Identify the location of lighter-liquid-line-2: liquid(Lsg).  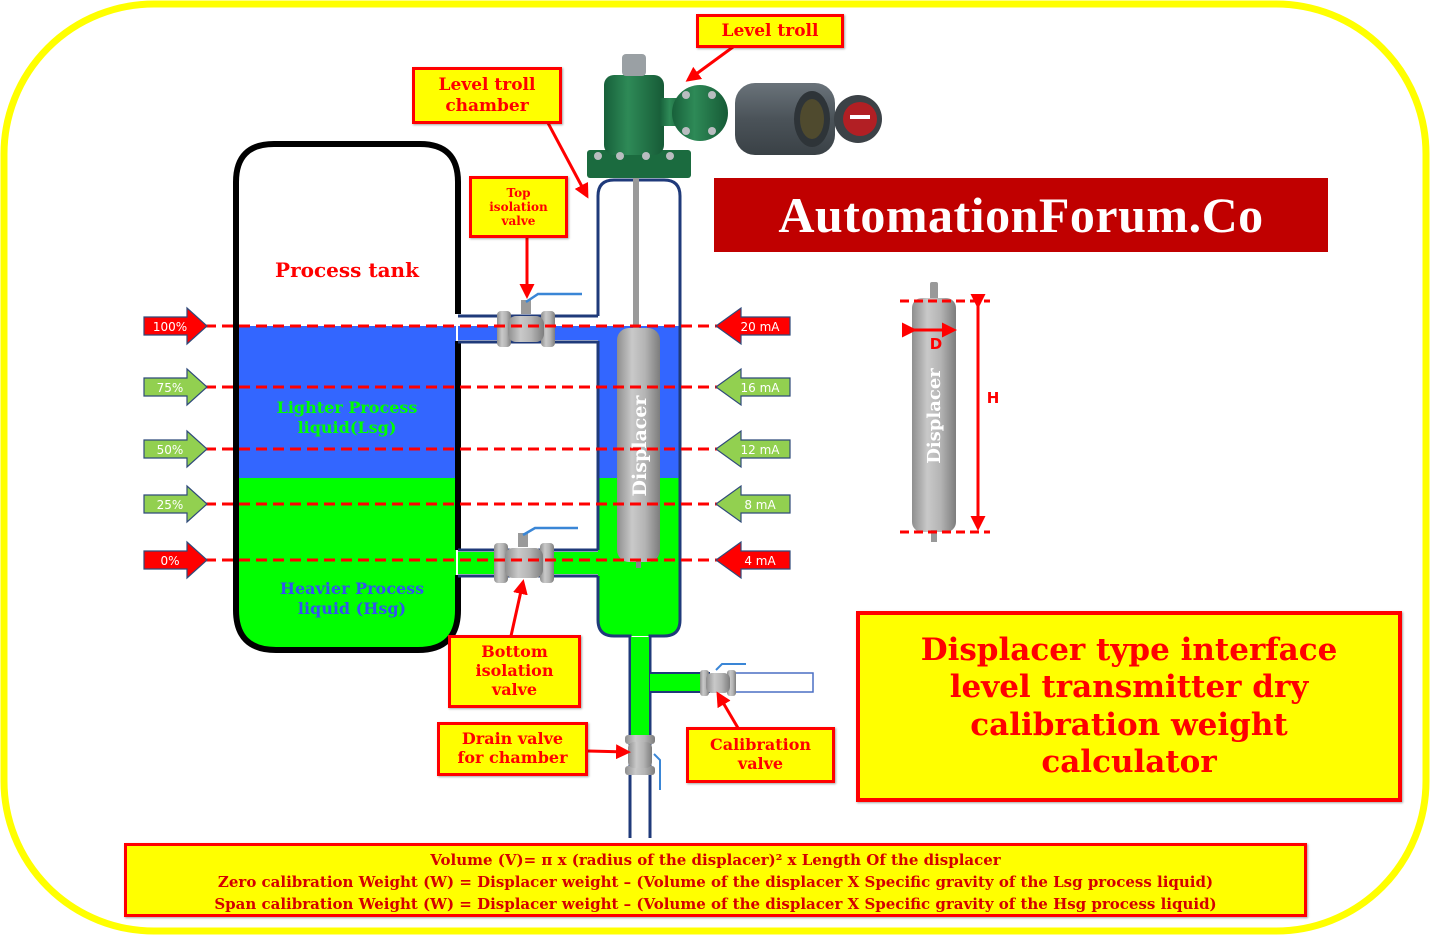
(347, 427).